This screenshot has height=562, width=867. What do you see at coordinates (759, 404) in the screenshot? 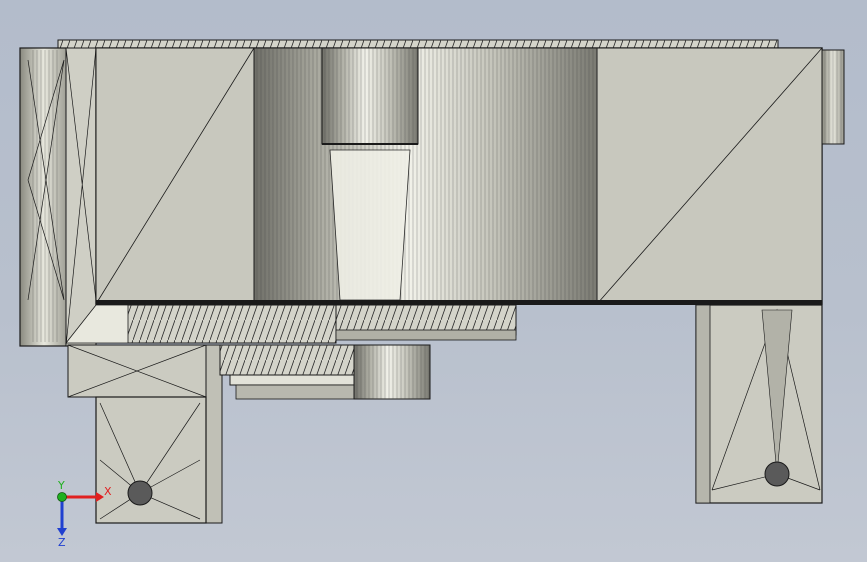
I see `right-leg` at bounding box center [759, 404].